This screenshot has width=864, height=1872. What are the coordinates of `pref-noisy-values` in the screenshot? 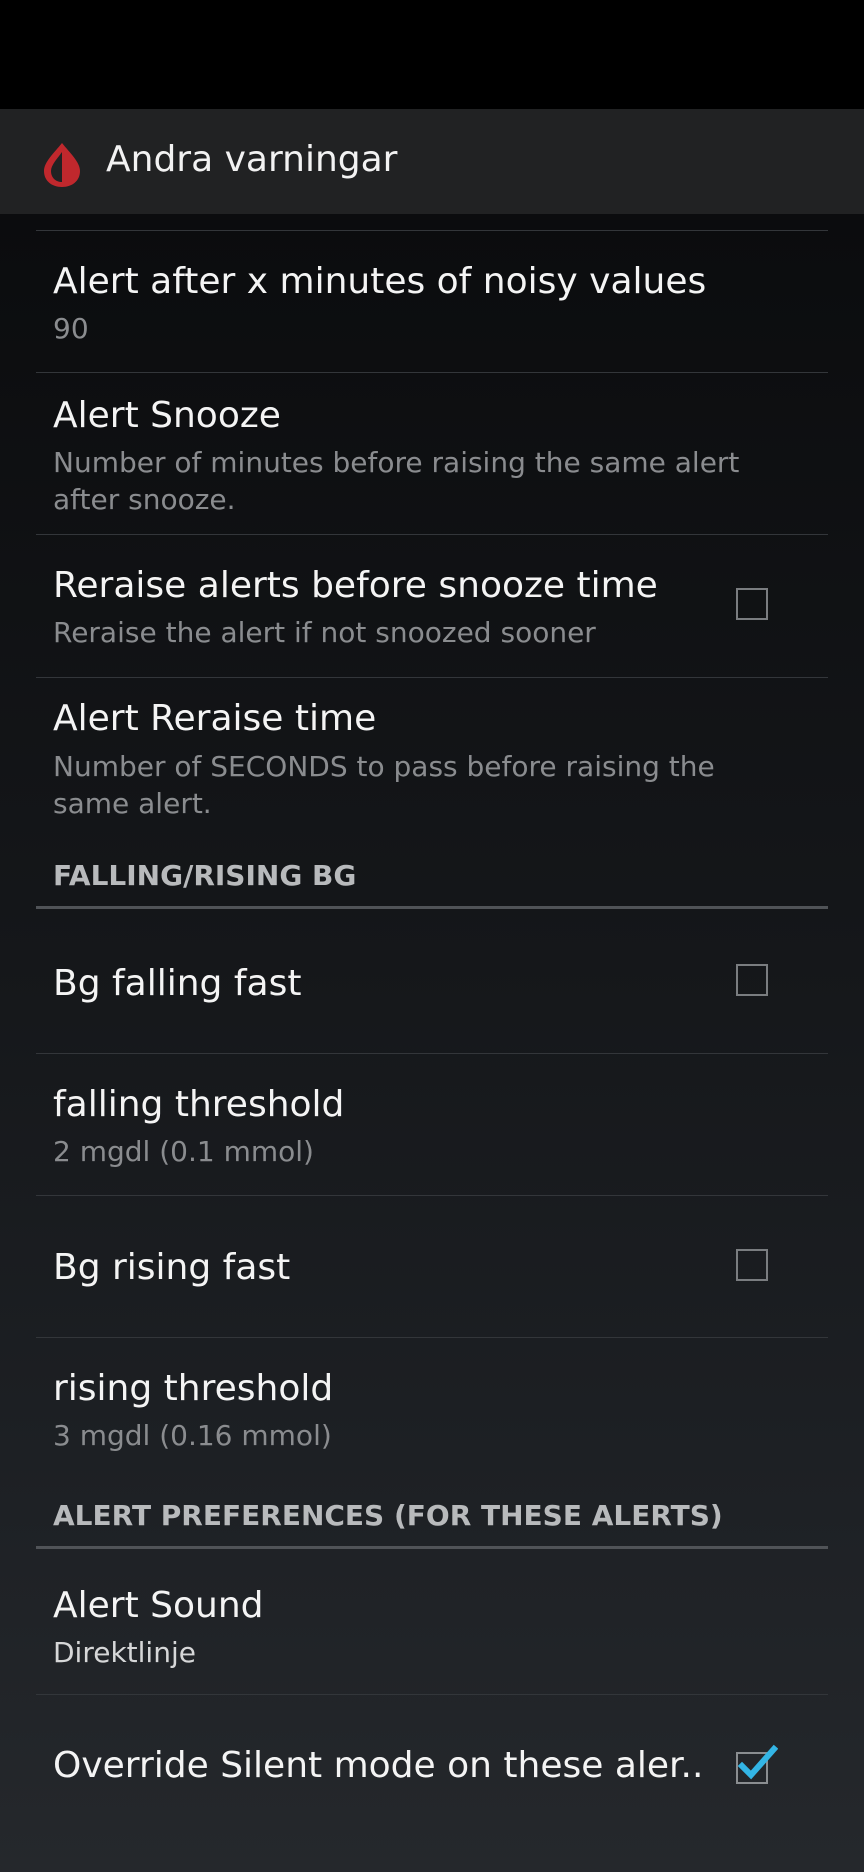 It's located at (432, 308).